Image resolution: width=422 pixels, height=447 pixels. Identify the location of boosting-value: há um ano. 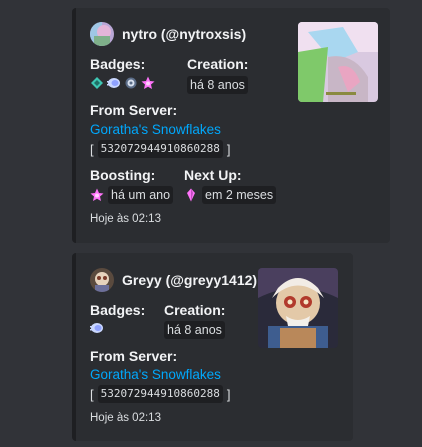
(141, 195).